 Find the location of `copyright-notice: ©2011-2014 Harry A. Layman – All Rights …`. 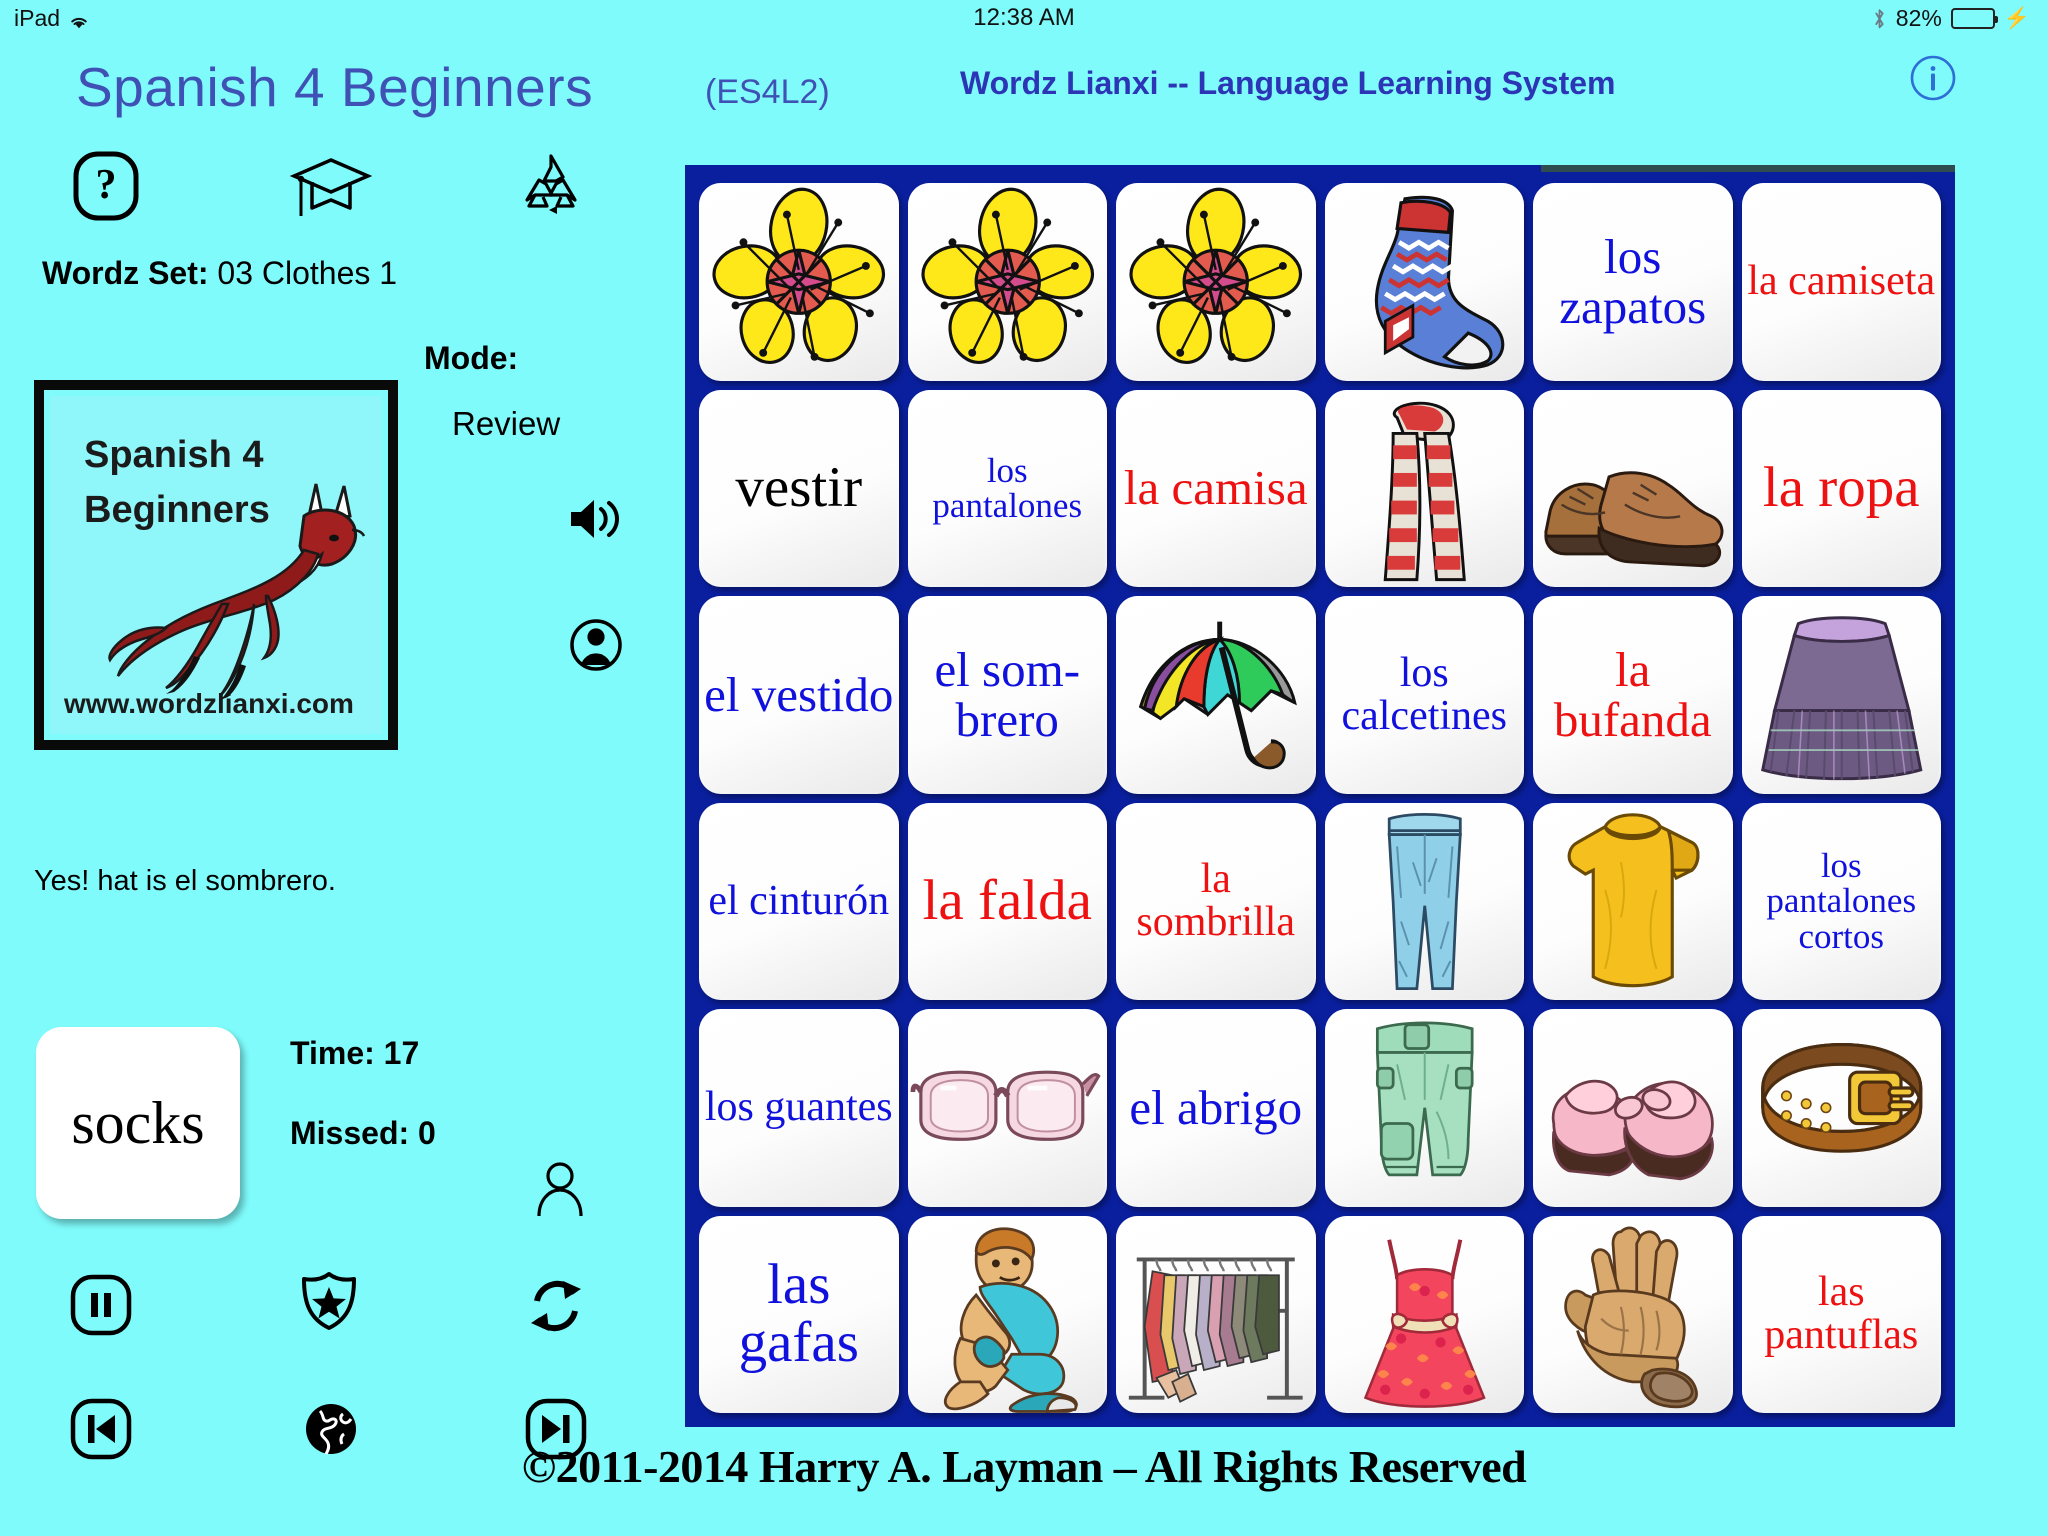

copyright-notice: ©2011-2014 Harry A. Layman – All Rights … is located at coordinates (1024, 1466).